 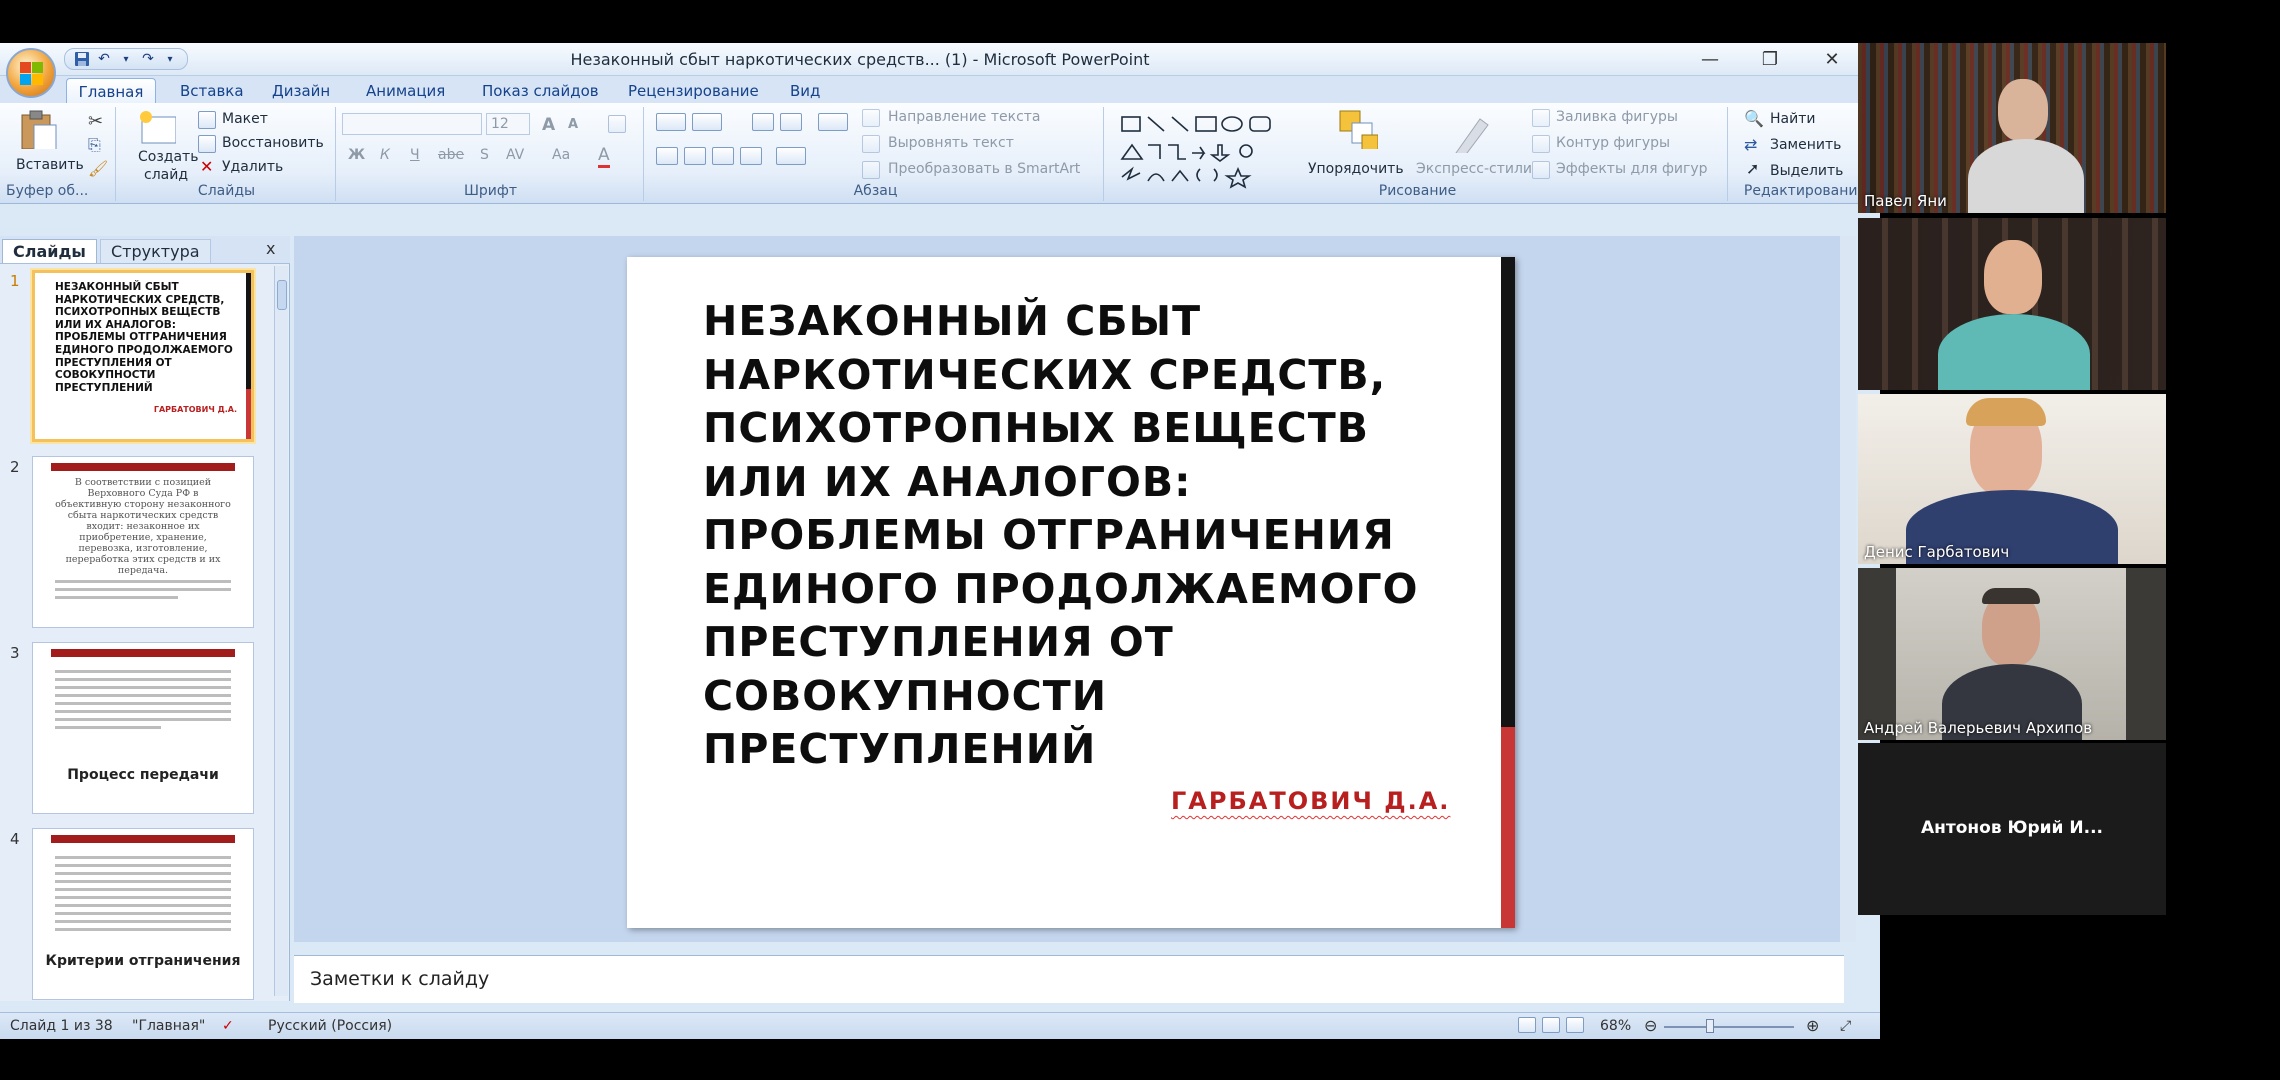 What do you see at coordinates (61, 1026) in the screenshot?
I see `slide-counter: Слайд 1 из 38` at bounding box center [61, 1026].